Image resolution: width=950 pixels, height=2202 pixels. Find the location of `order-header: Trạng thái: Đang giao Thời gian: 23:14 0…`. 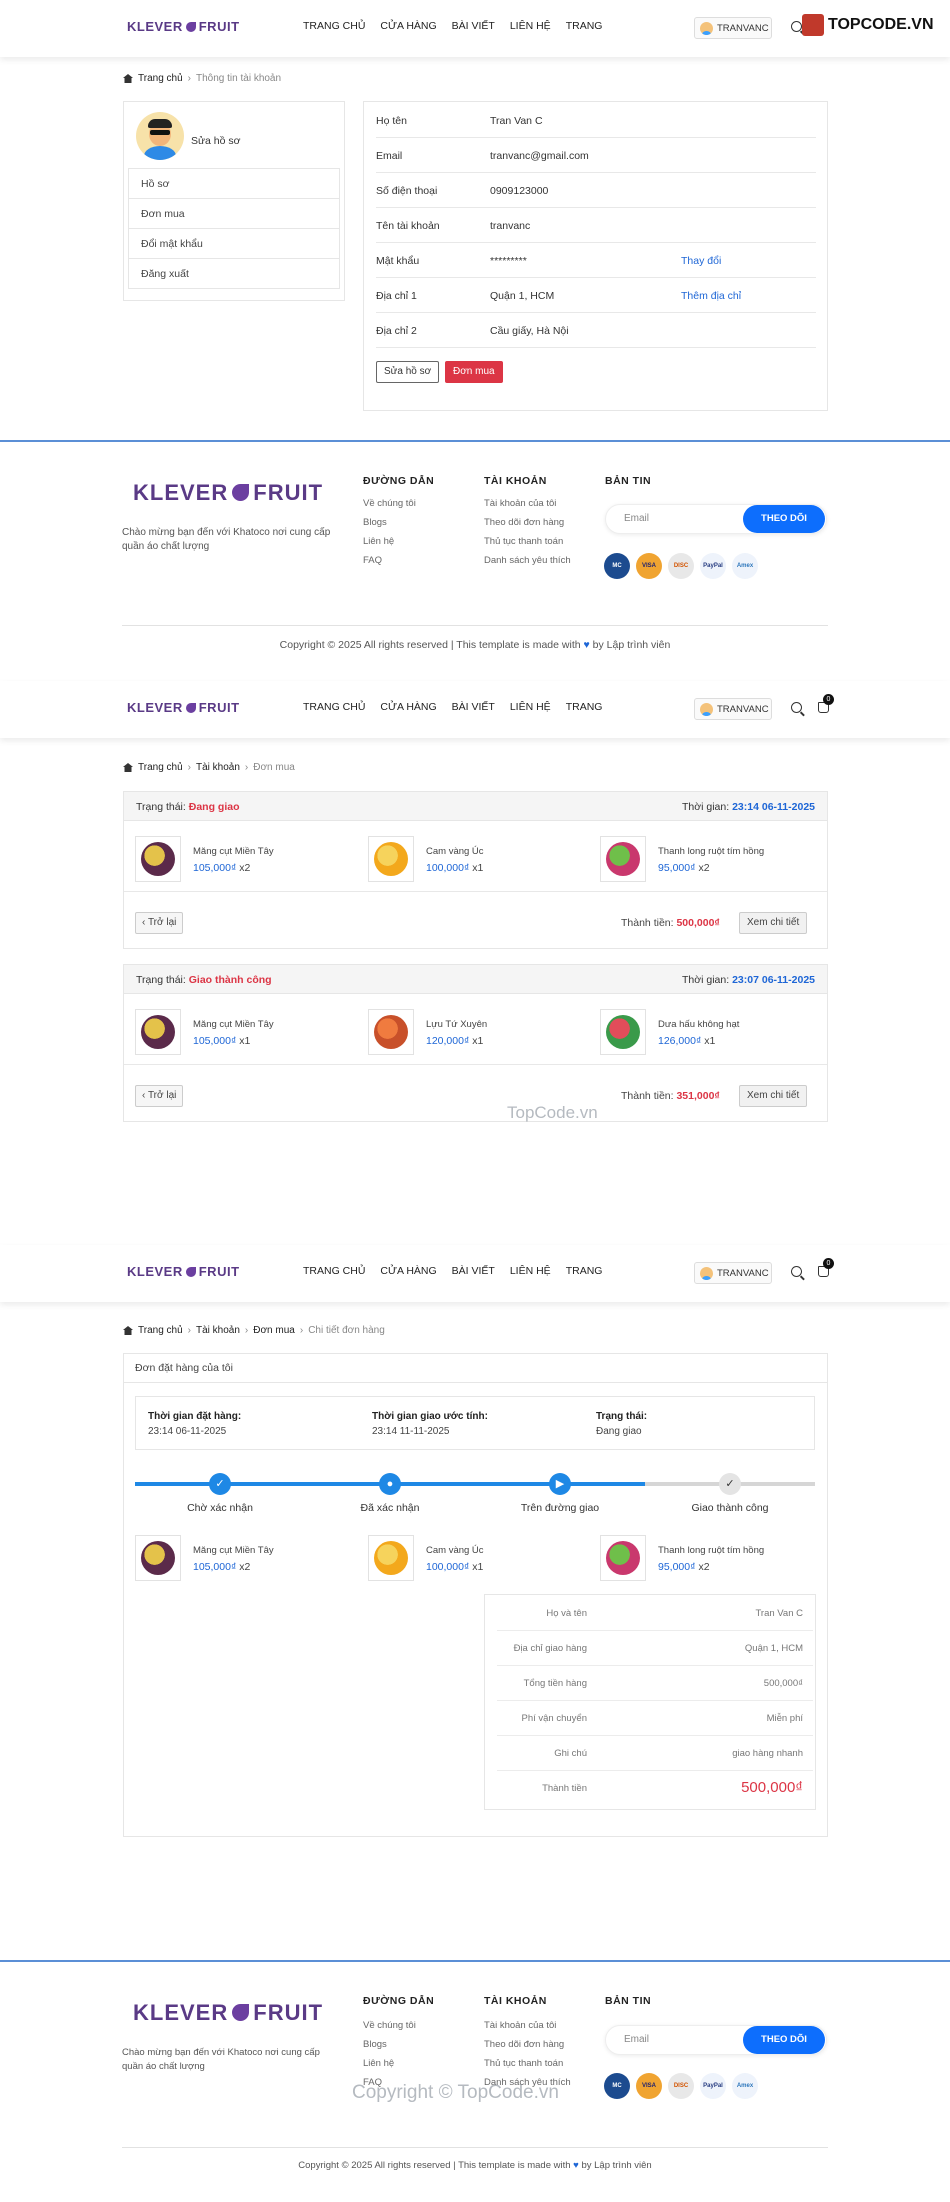

order-header: Trạng thái: Đang giao Thời gian: 23:14 0… is located at coordinates (475, 806).